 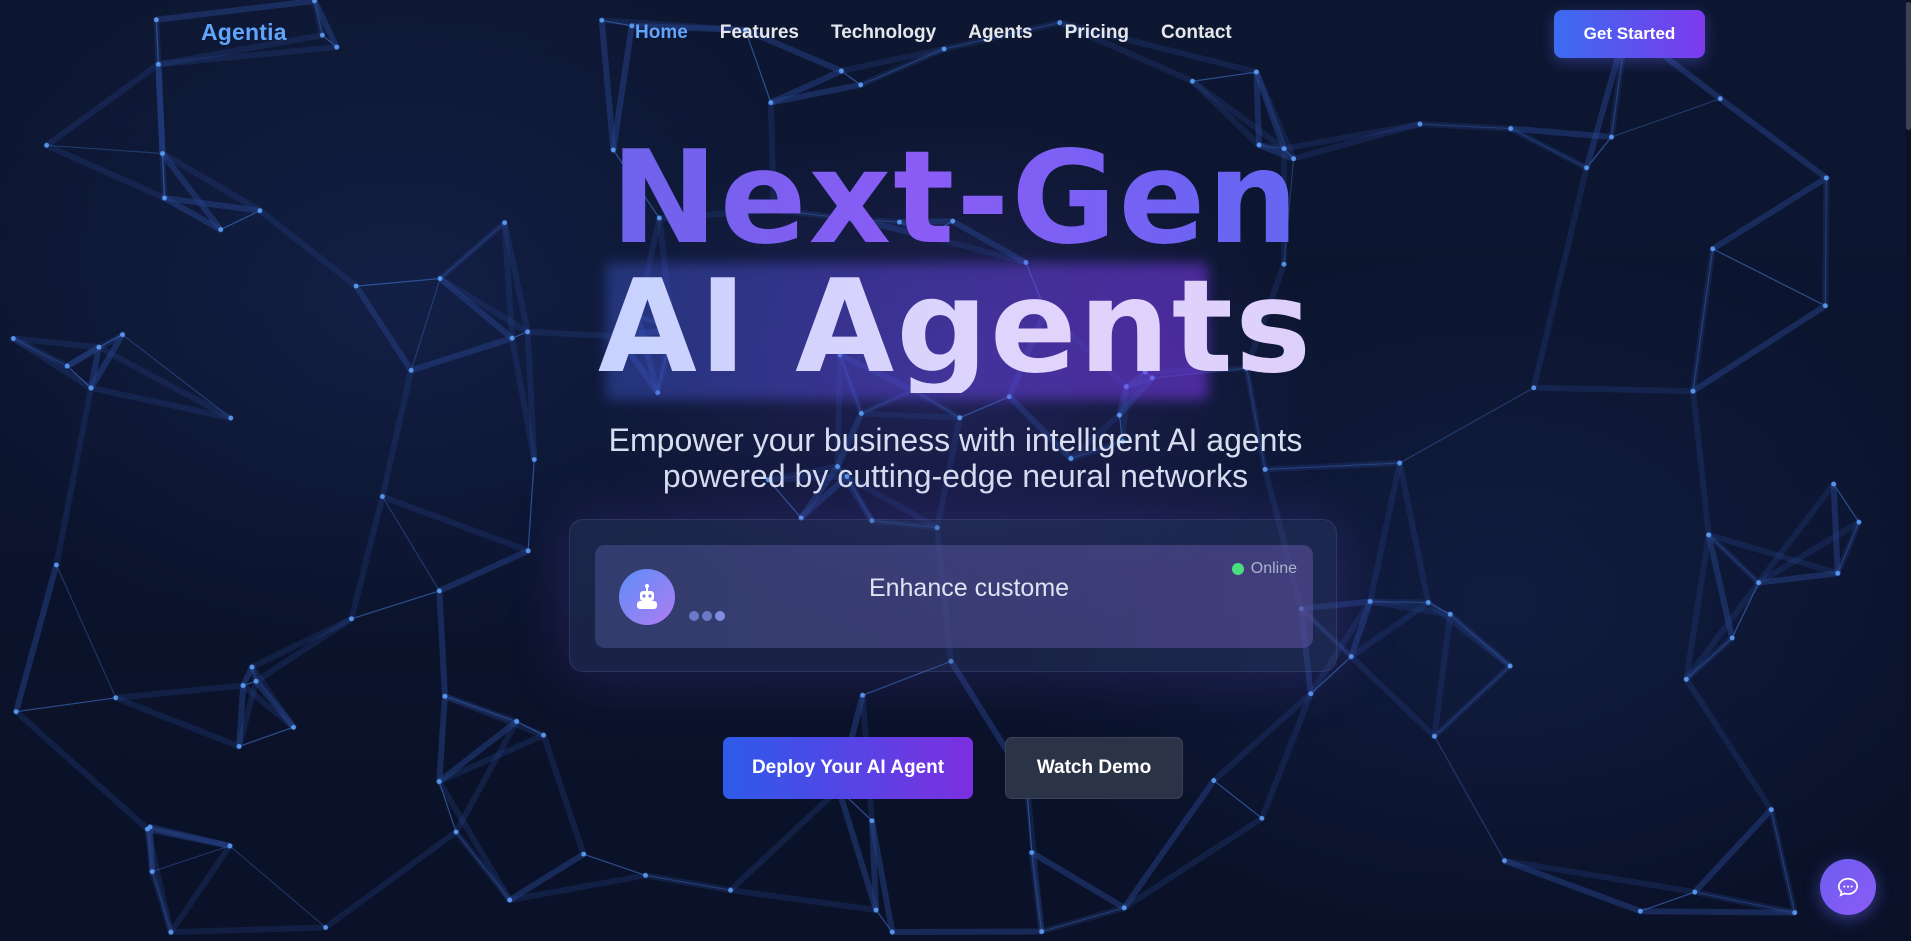 What do you see at coordinates (1237, 569) in the screenshot?
I see `status-dot-icon` at bounding box center [1237, 569].